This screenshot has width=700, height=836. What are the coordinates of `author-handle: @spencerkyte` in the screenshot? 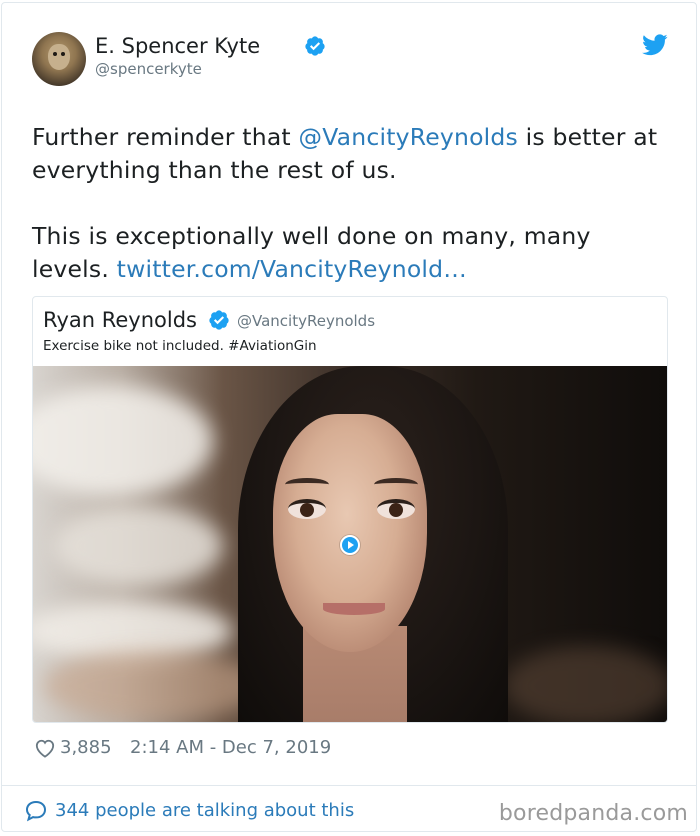 It's located at (148, 69).